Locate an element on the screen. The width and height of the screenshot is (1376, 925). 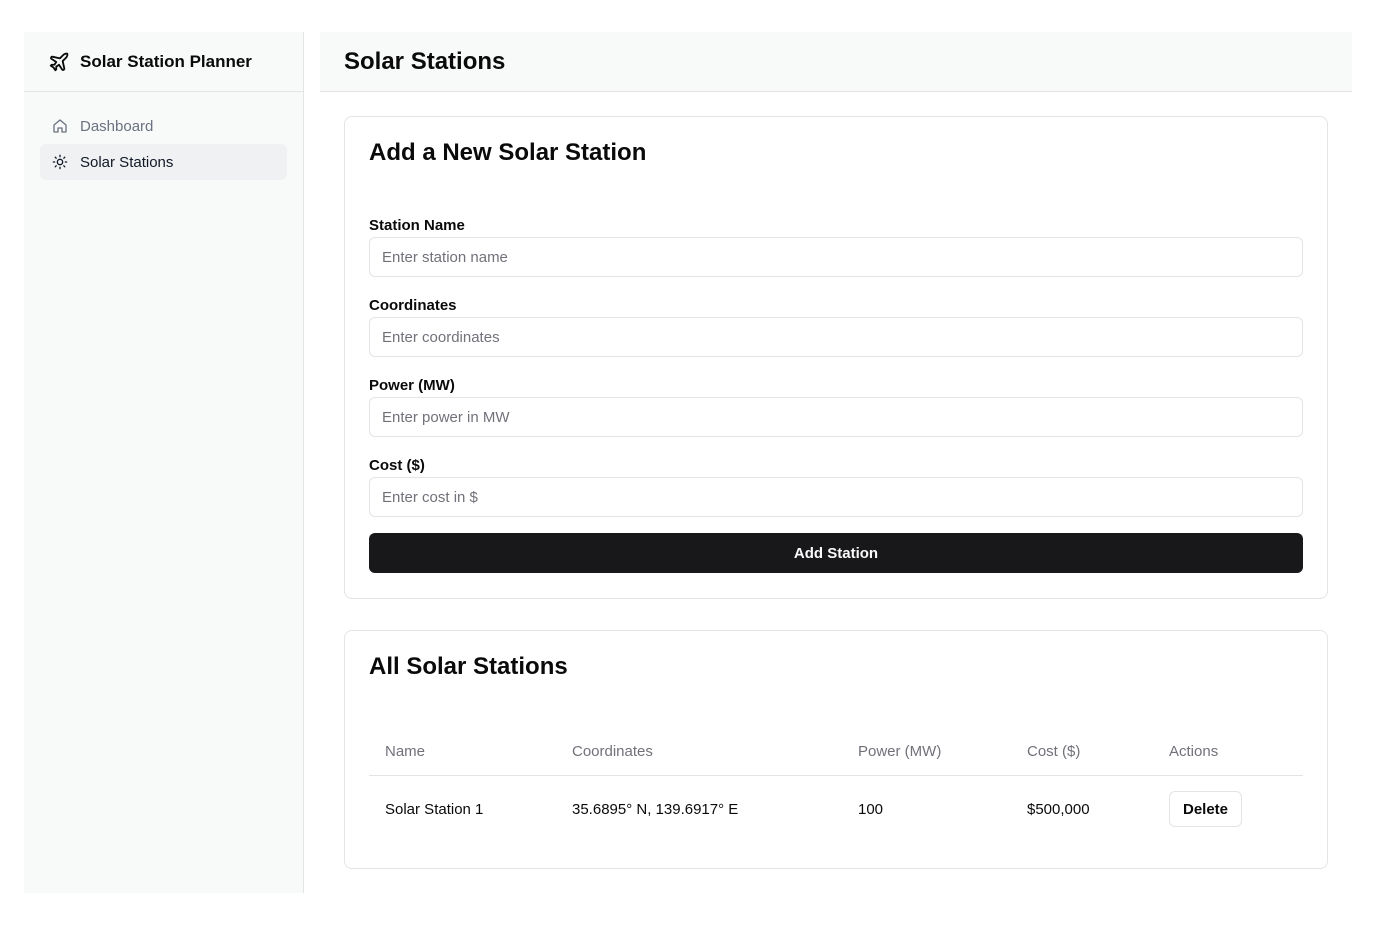
page-title: Solar Stations is located at coordinates (425, 61).